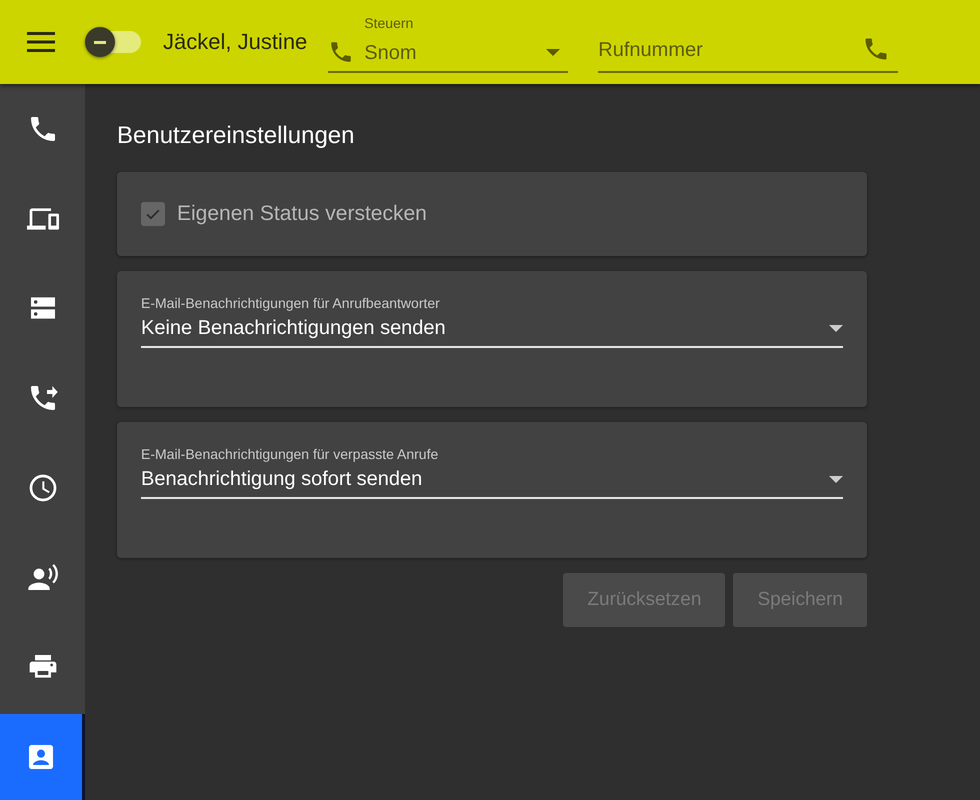 Image resolution: width=980 pixels, height=800 pixels. What do you see at coordinates (448, 42) in the screenshot?
I see `device-select: Steuern Snom` at bounding box center [448, 42].